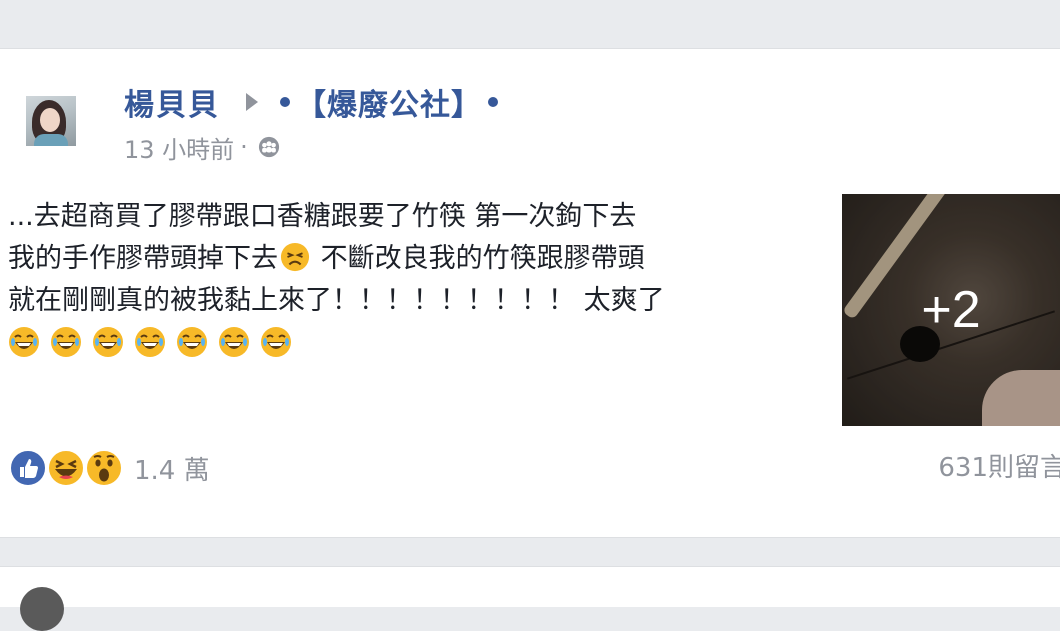  I want to click on post-timestamp: 13 小時前, so click(179, 147).